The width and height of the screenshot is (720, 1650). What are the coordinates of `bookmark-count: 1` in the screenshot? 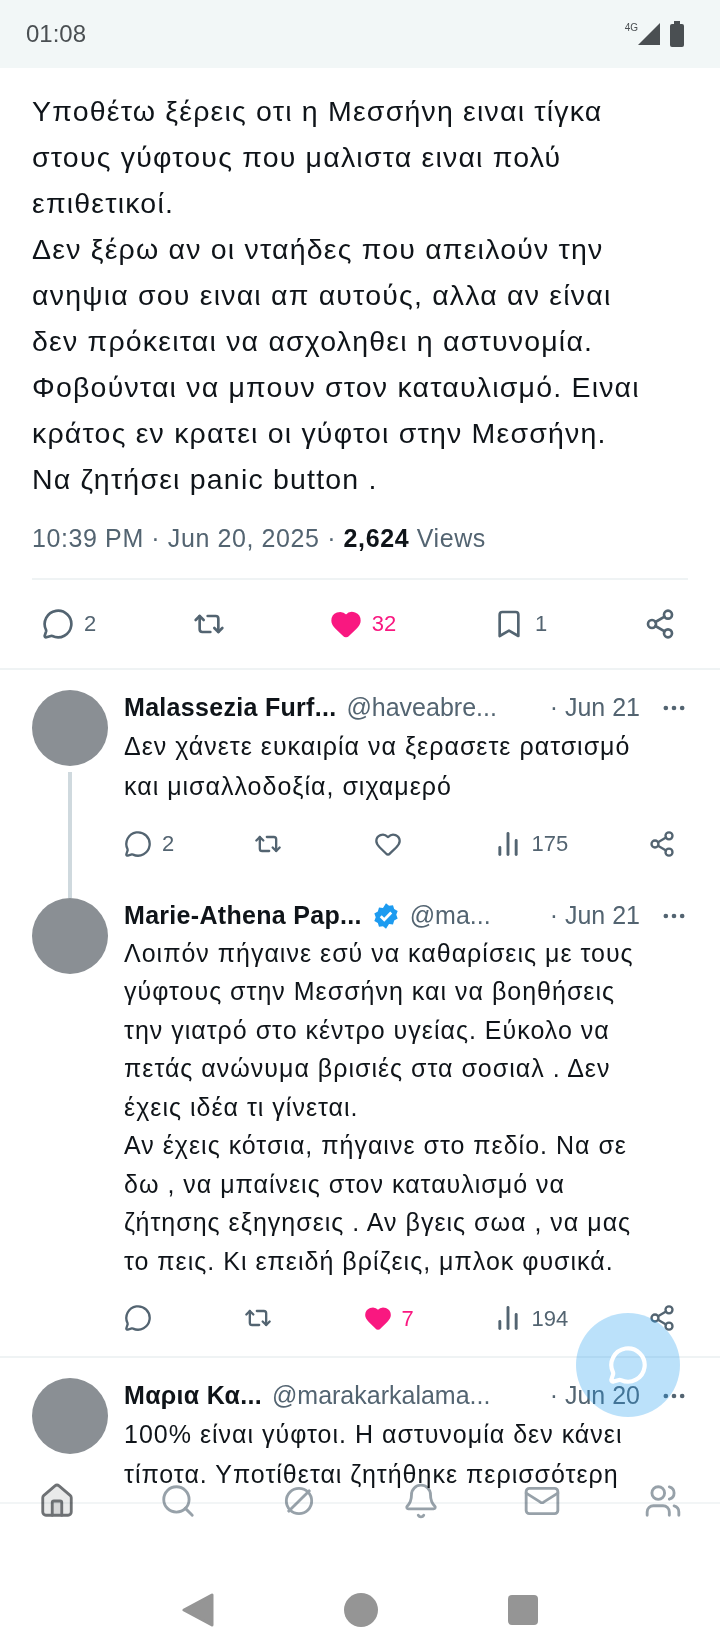 It's located at (541, 624).